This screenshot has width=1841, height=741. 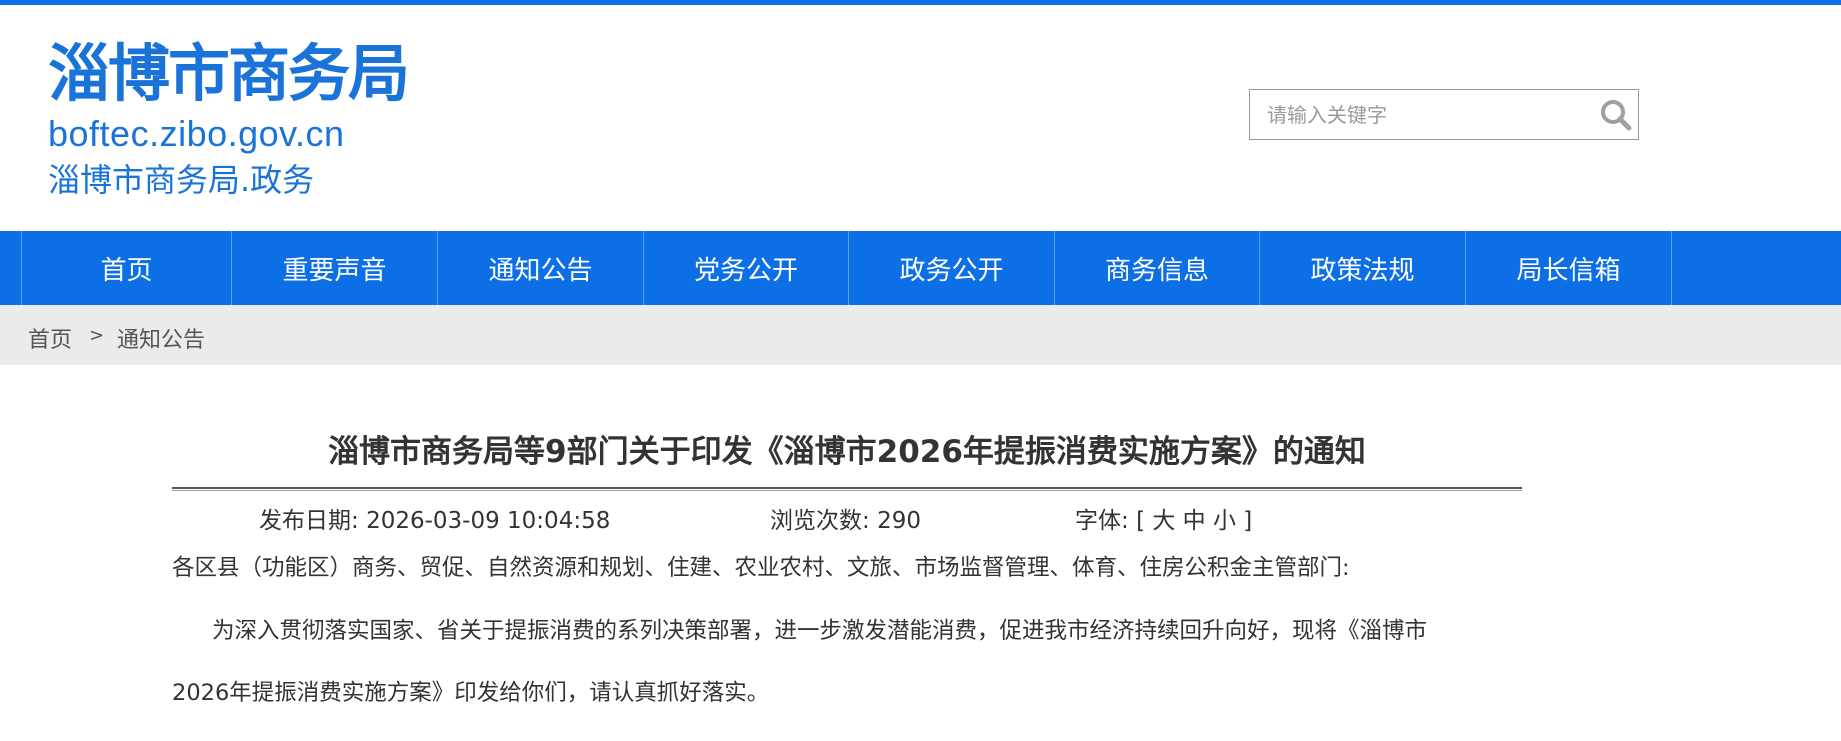 I want to click on view-count: 浏览次数: 290, so click(x=845, y=521).